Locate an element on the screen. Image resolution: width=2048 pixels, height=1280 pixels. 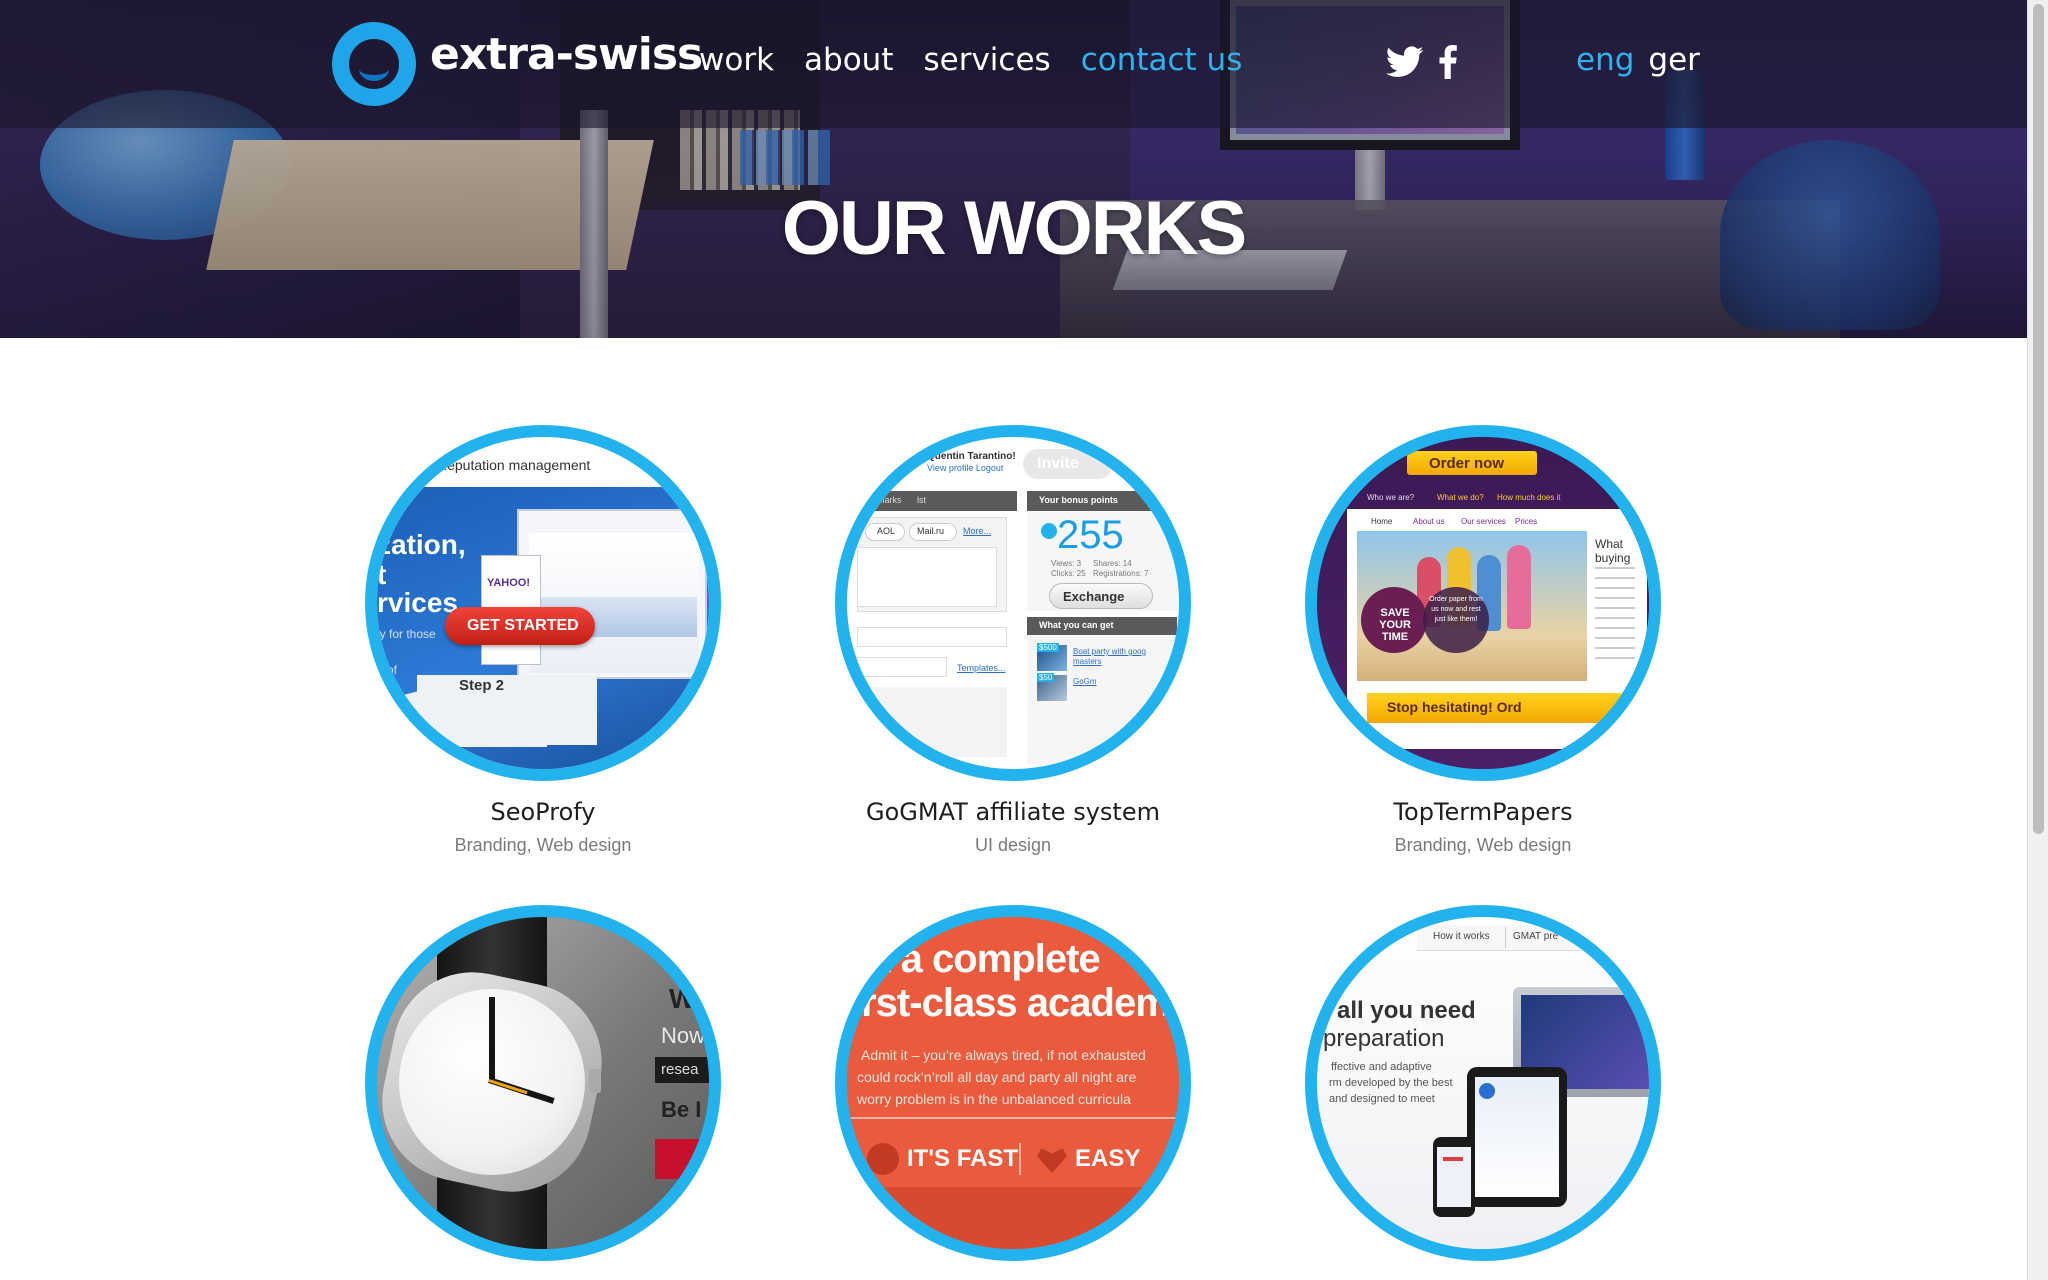
lang-ger: ger is located at coordinates (1674, 60).